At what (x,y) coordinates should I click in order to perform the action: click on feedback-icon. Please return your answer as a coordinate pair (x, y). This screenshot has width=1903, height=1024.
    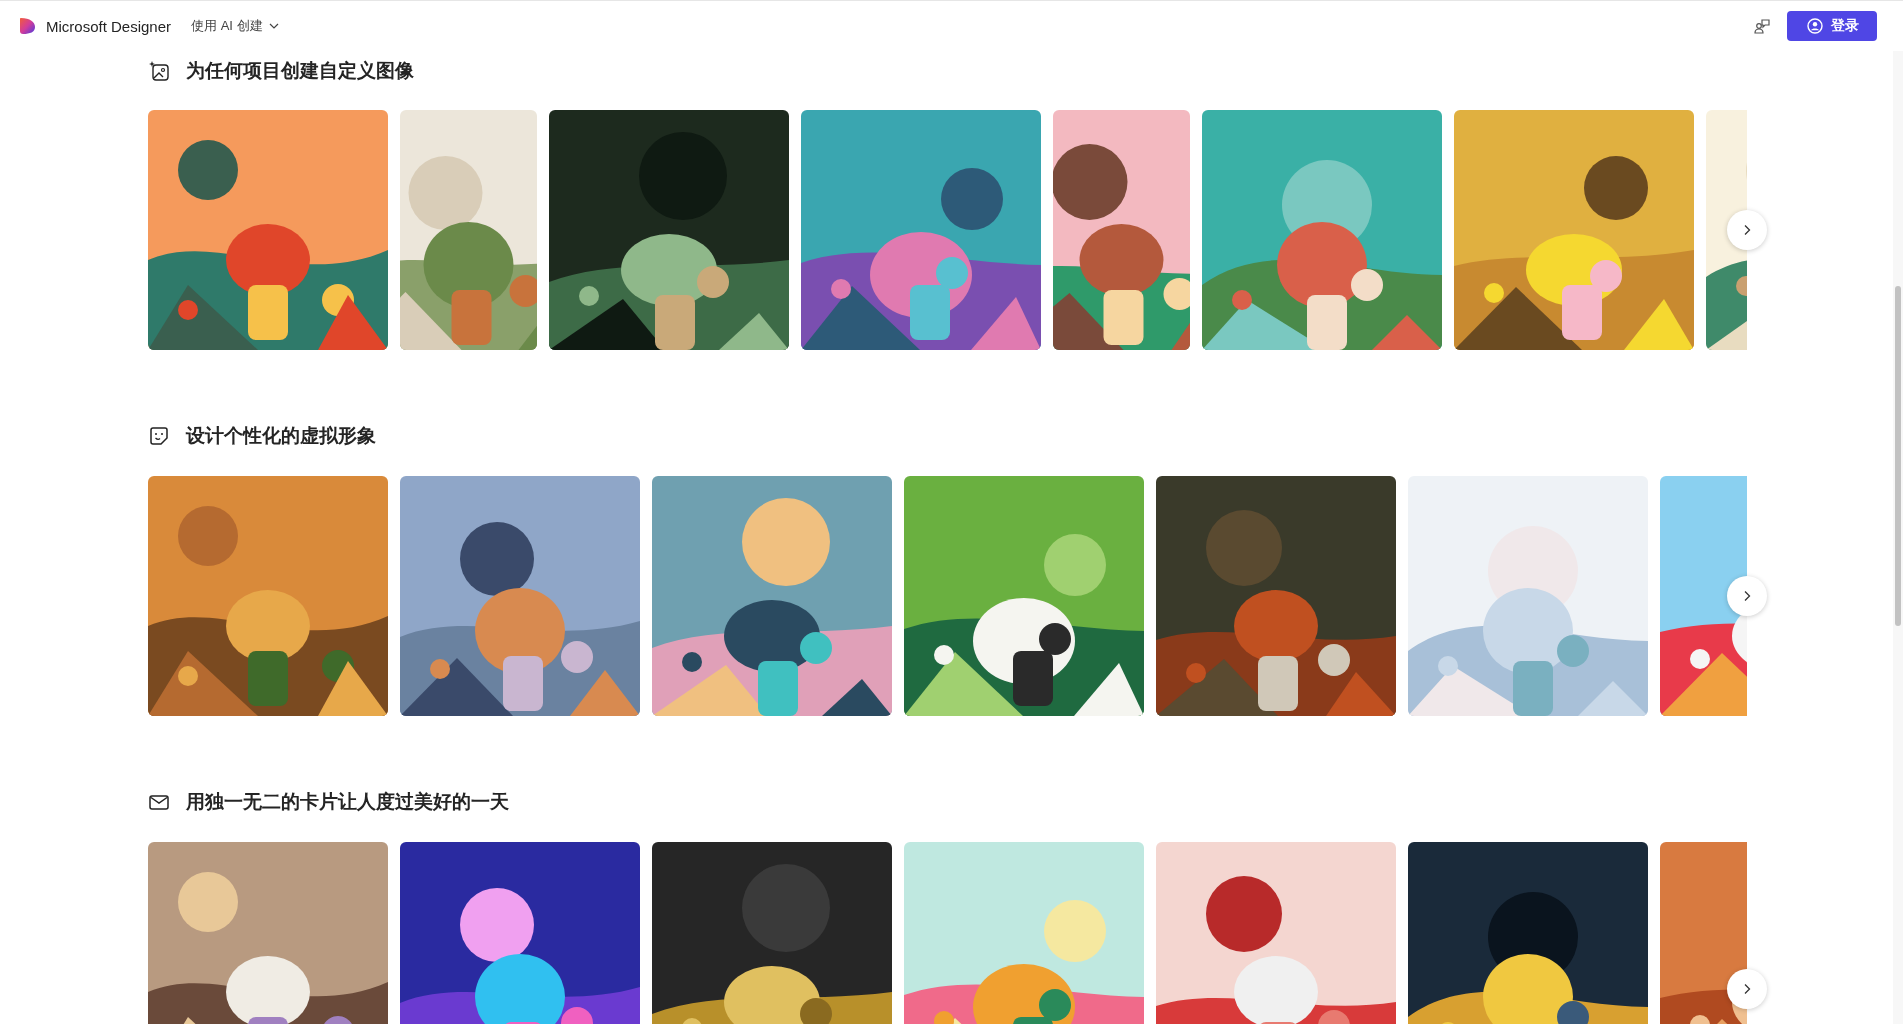
    Looking at the image, I should click on (1762, 26).